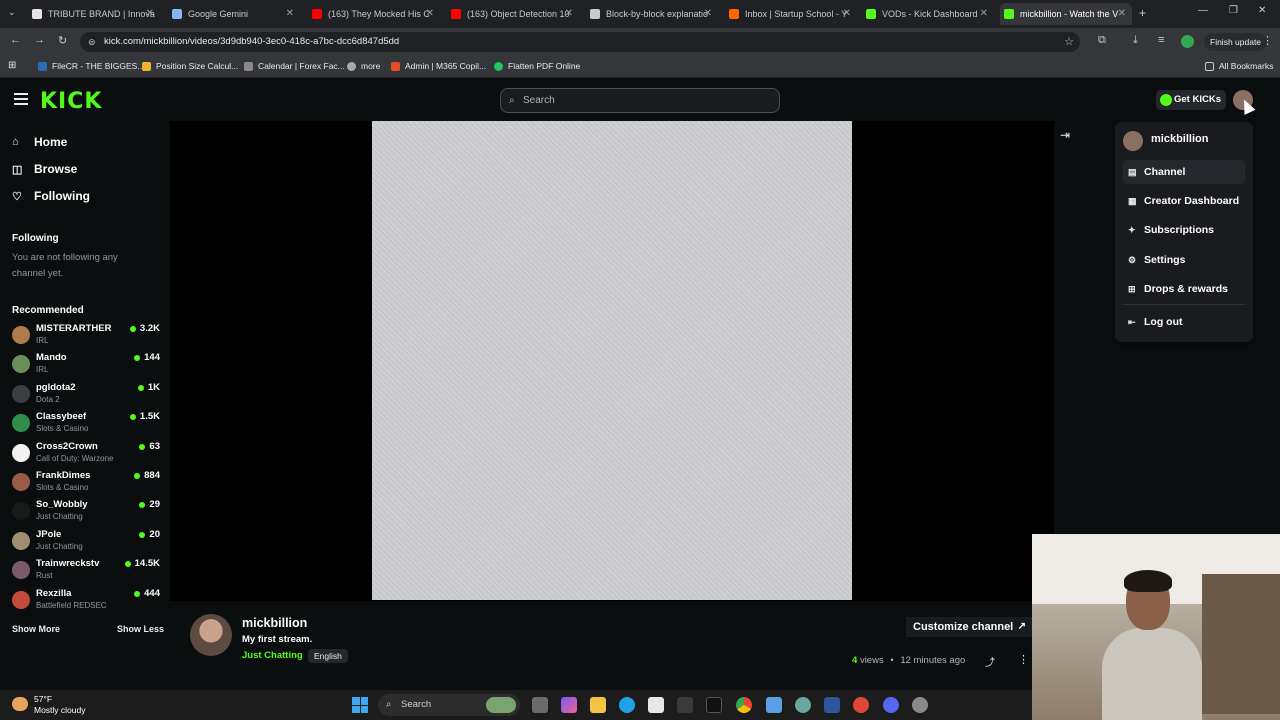 The height and width of the screenshot is (720, 1280). I want to click on all-bookmarks-button: All Bookmarks, so click(1239, 66).